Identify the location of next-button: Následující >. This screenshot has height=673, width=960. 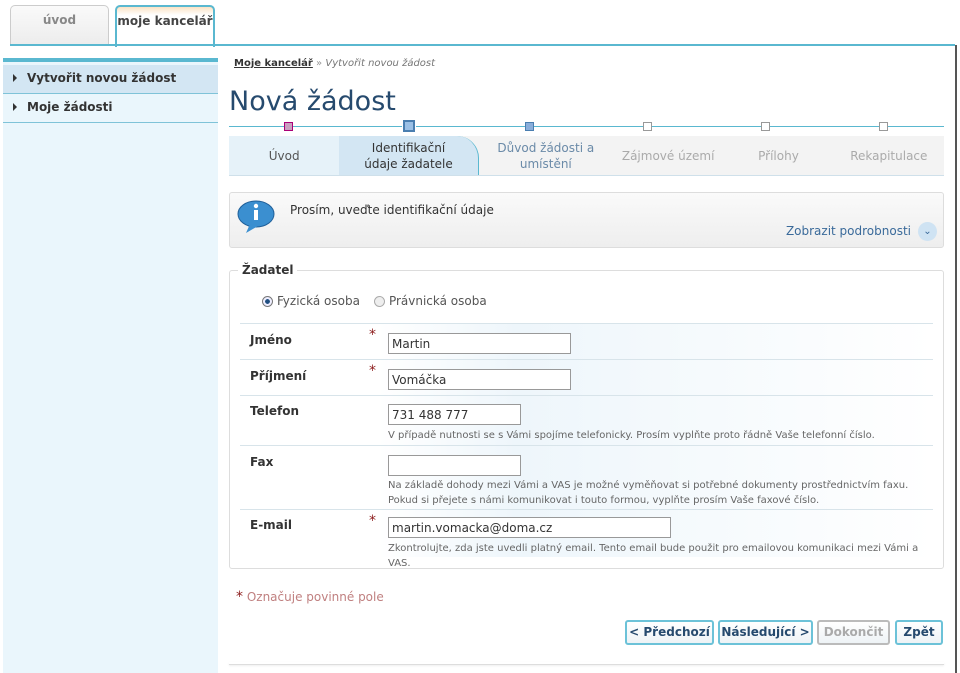
(765, 632).